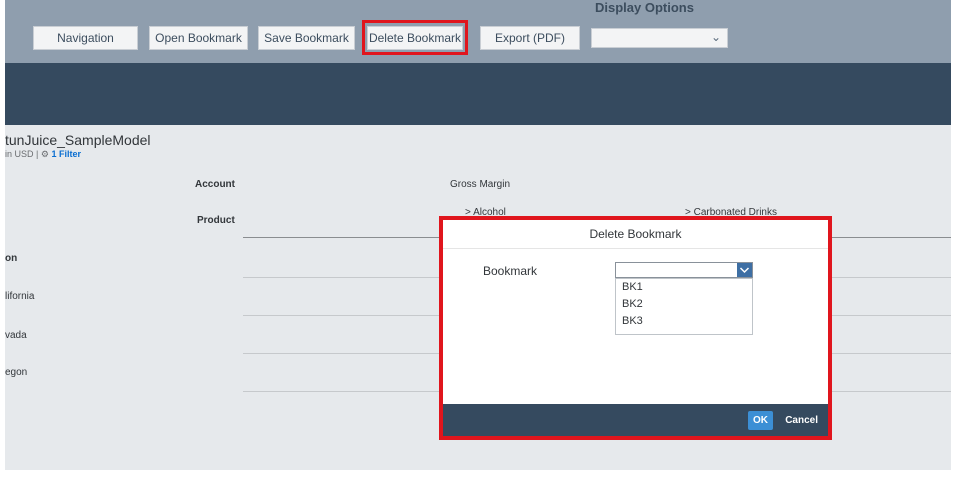  What do you see at coordinates (478, 94) in the screenshot?
I see `header-band` at bounding box center [478, 94].